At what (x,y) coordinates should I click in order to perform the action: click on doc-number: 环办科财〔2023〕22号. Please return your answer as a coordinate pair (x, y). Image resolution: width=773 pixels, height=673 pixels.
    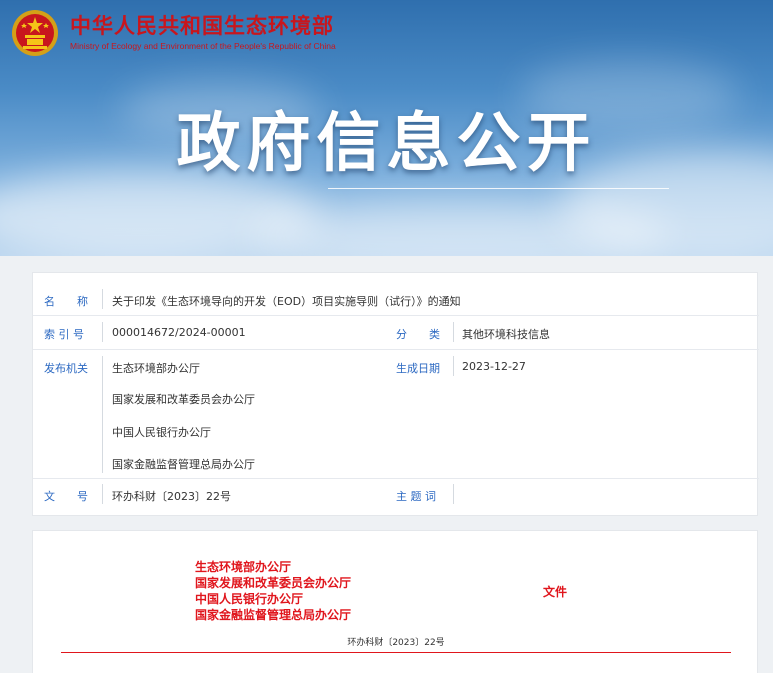
    Looking at the image, I should click on (396, 643).